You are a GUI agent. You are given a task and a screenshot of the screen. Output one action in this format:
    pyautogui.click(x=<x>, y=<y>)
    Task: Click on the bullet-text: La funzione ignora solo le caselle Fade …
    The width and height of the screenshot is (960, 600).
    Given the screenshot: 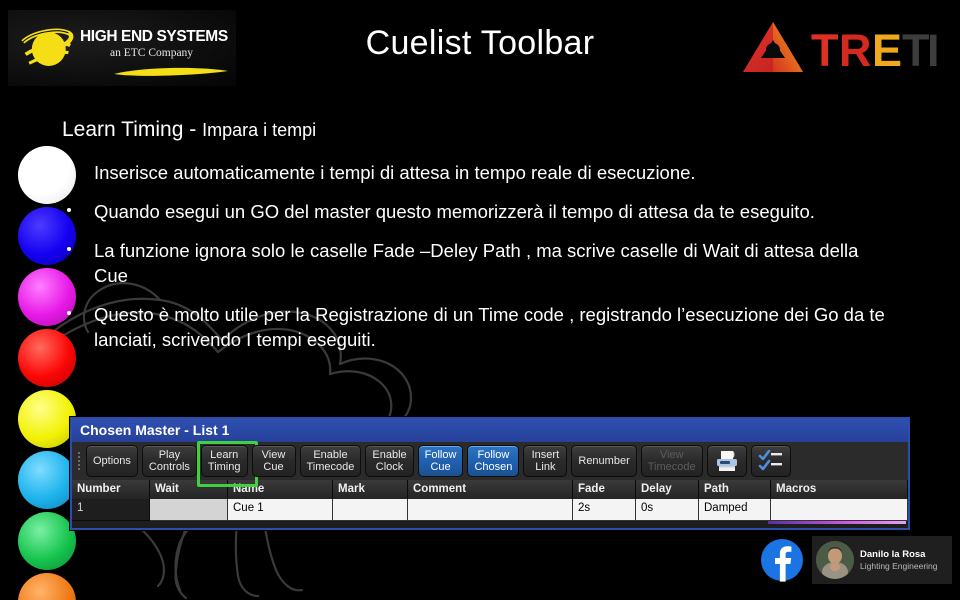 What is the action you would take?
    pyautogui.click(x=476, y=263)
    